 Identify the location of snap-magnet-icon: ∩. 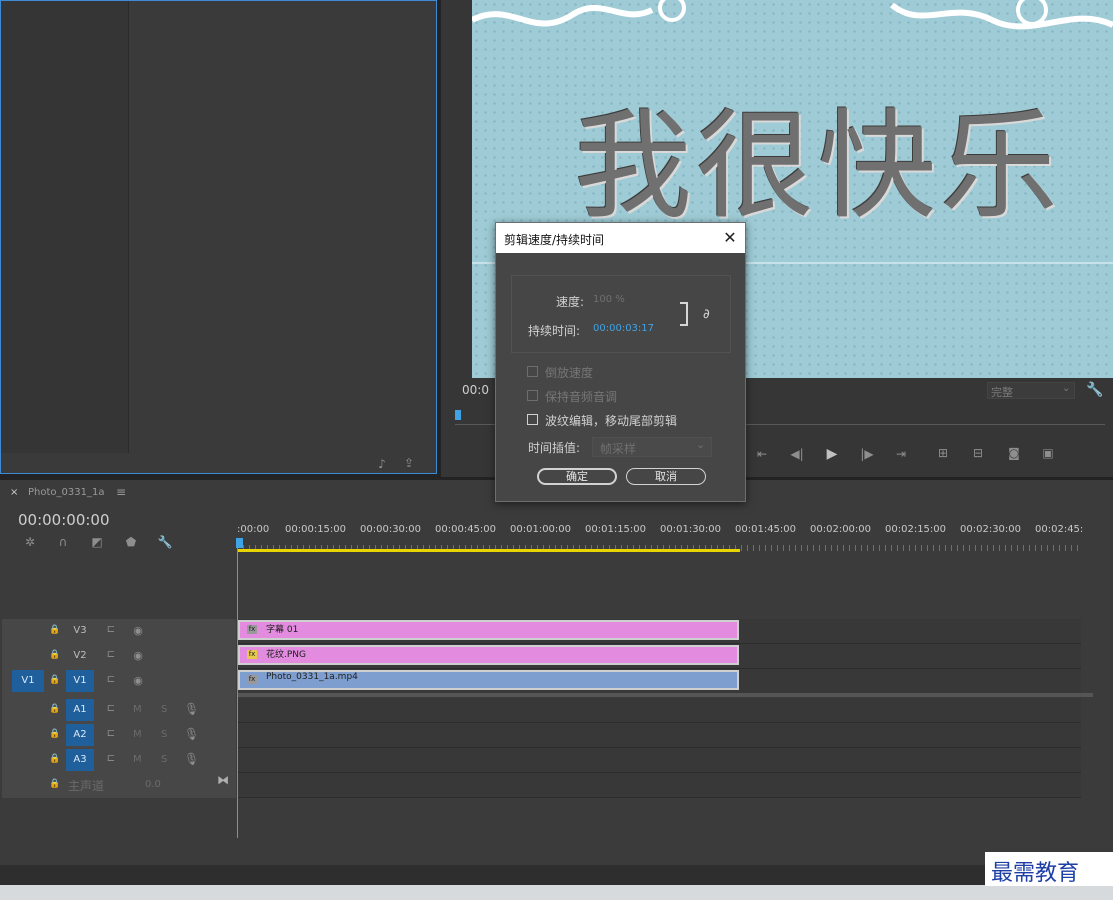
(63, 542).